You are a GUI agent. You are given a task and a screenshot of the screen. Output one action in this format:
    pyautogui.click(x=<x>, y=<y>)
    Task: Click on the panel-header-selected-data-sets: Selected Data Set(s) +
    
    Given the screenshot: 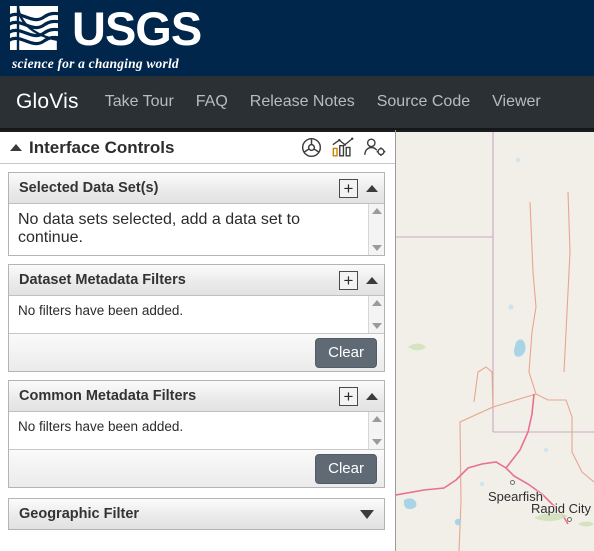 What is the action you would take?
    pyautogui.click(x=196, y=188)
    